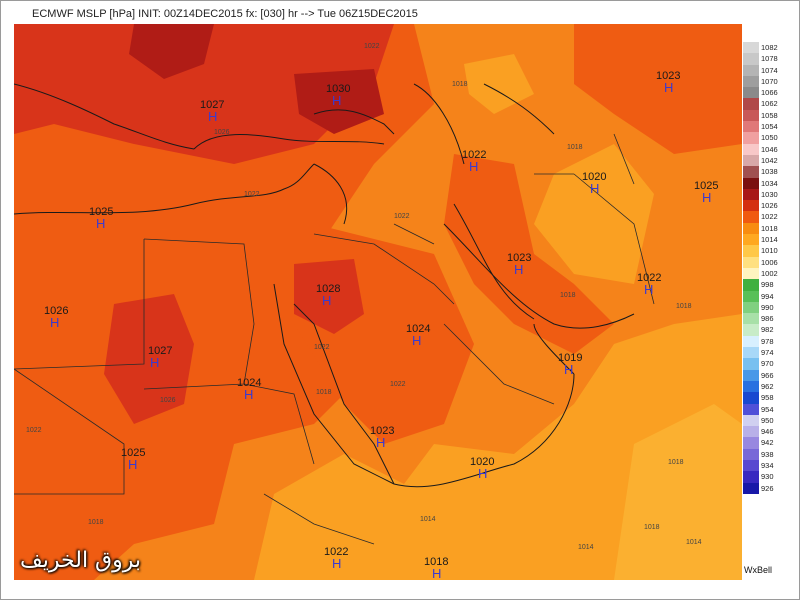  I want to click on legend-label: 1034, so click(769, 183).